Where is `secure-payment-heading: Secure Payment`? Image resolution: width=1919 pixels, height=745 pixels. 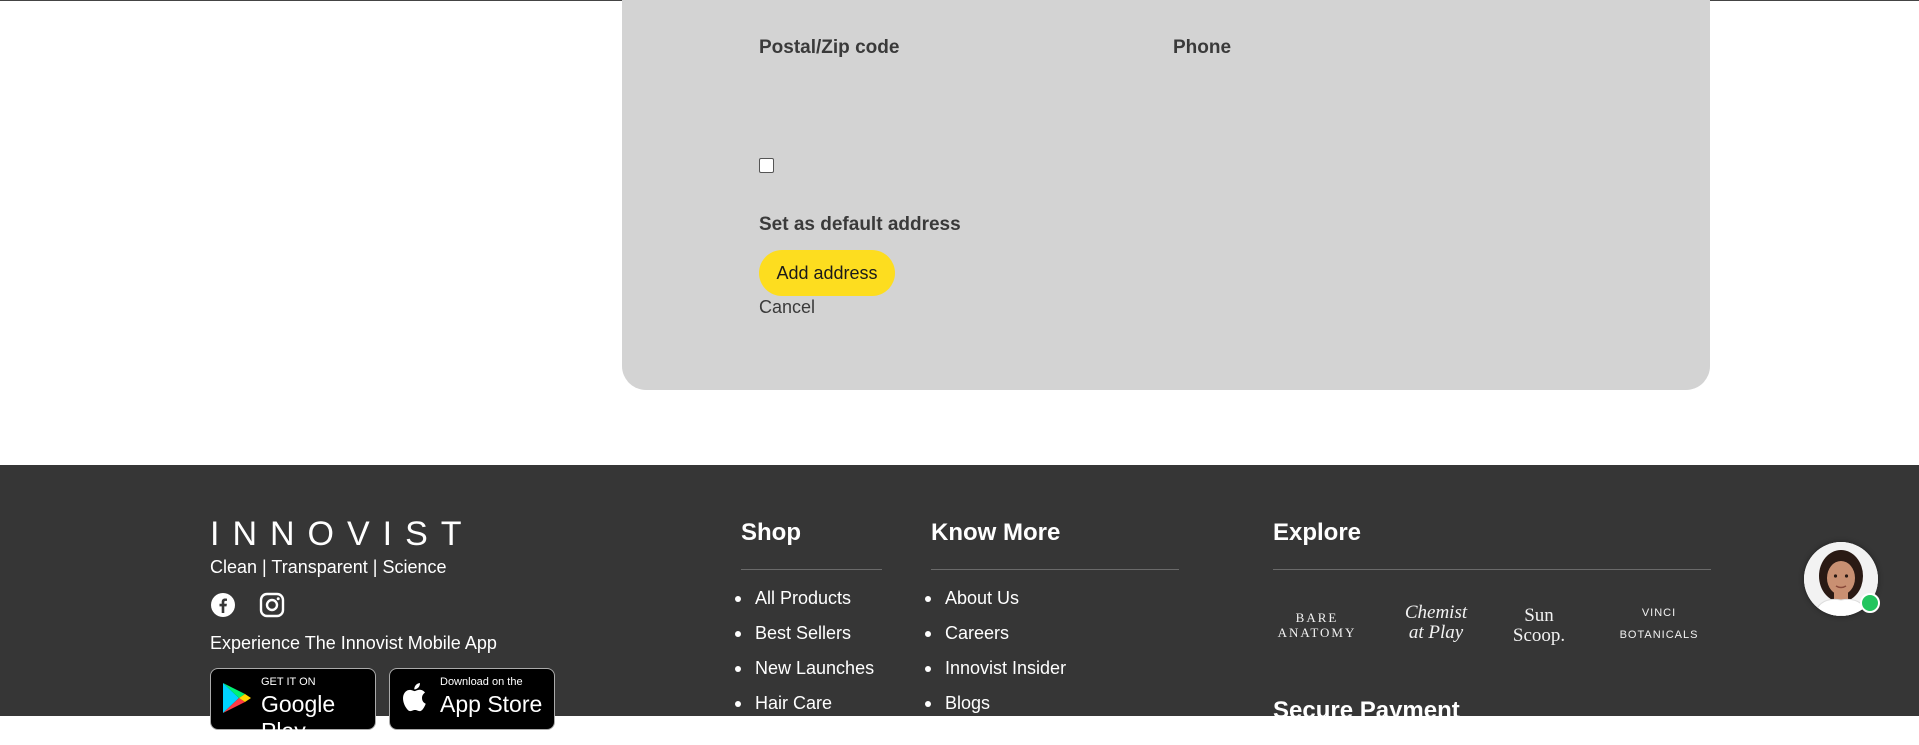 secure-payment-heading: Secure Payment is located at coordinates (1366, 710).